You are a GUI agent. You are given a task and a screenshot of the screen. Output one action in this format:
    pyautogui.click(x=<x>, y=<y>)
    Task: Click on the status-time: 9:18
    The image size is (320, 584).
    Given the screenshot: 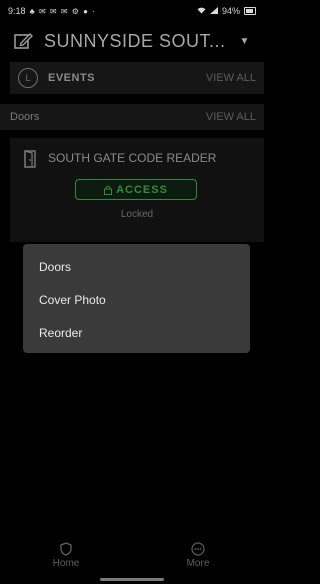 What is the action you would take?
    pyautogui.click(x=17, y=11)
    